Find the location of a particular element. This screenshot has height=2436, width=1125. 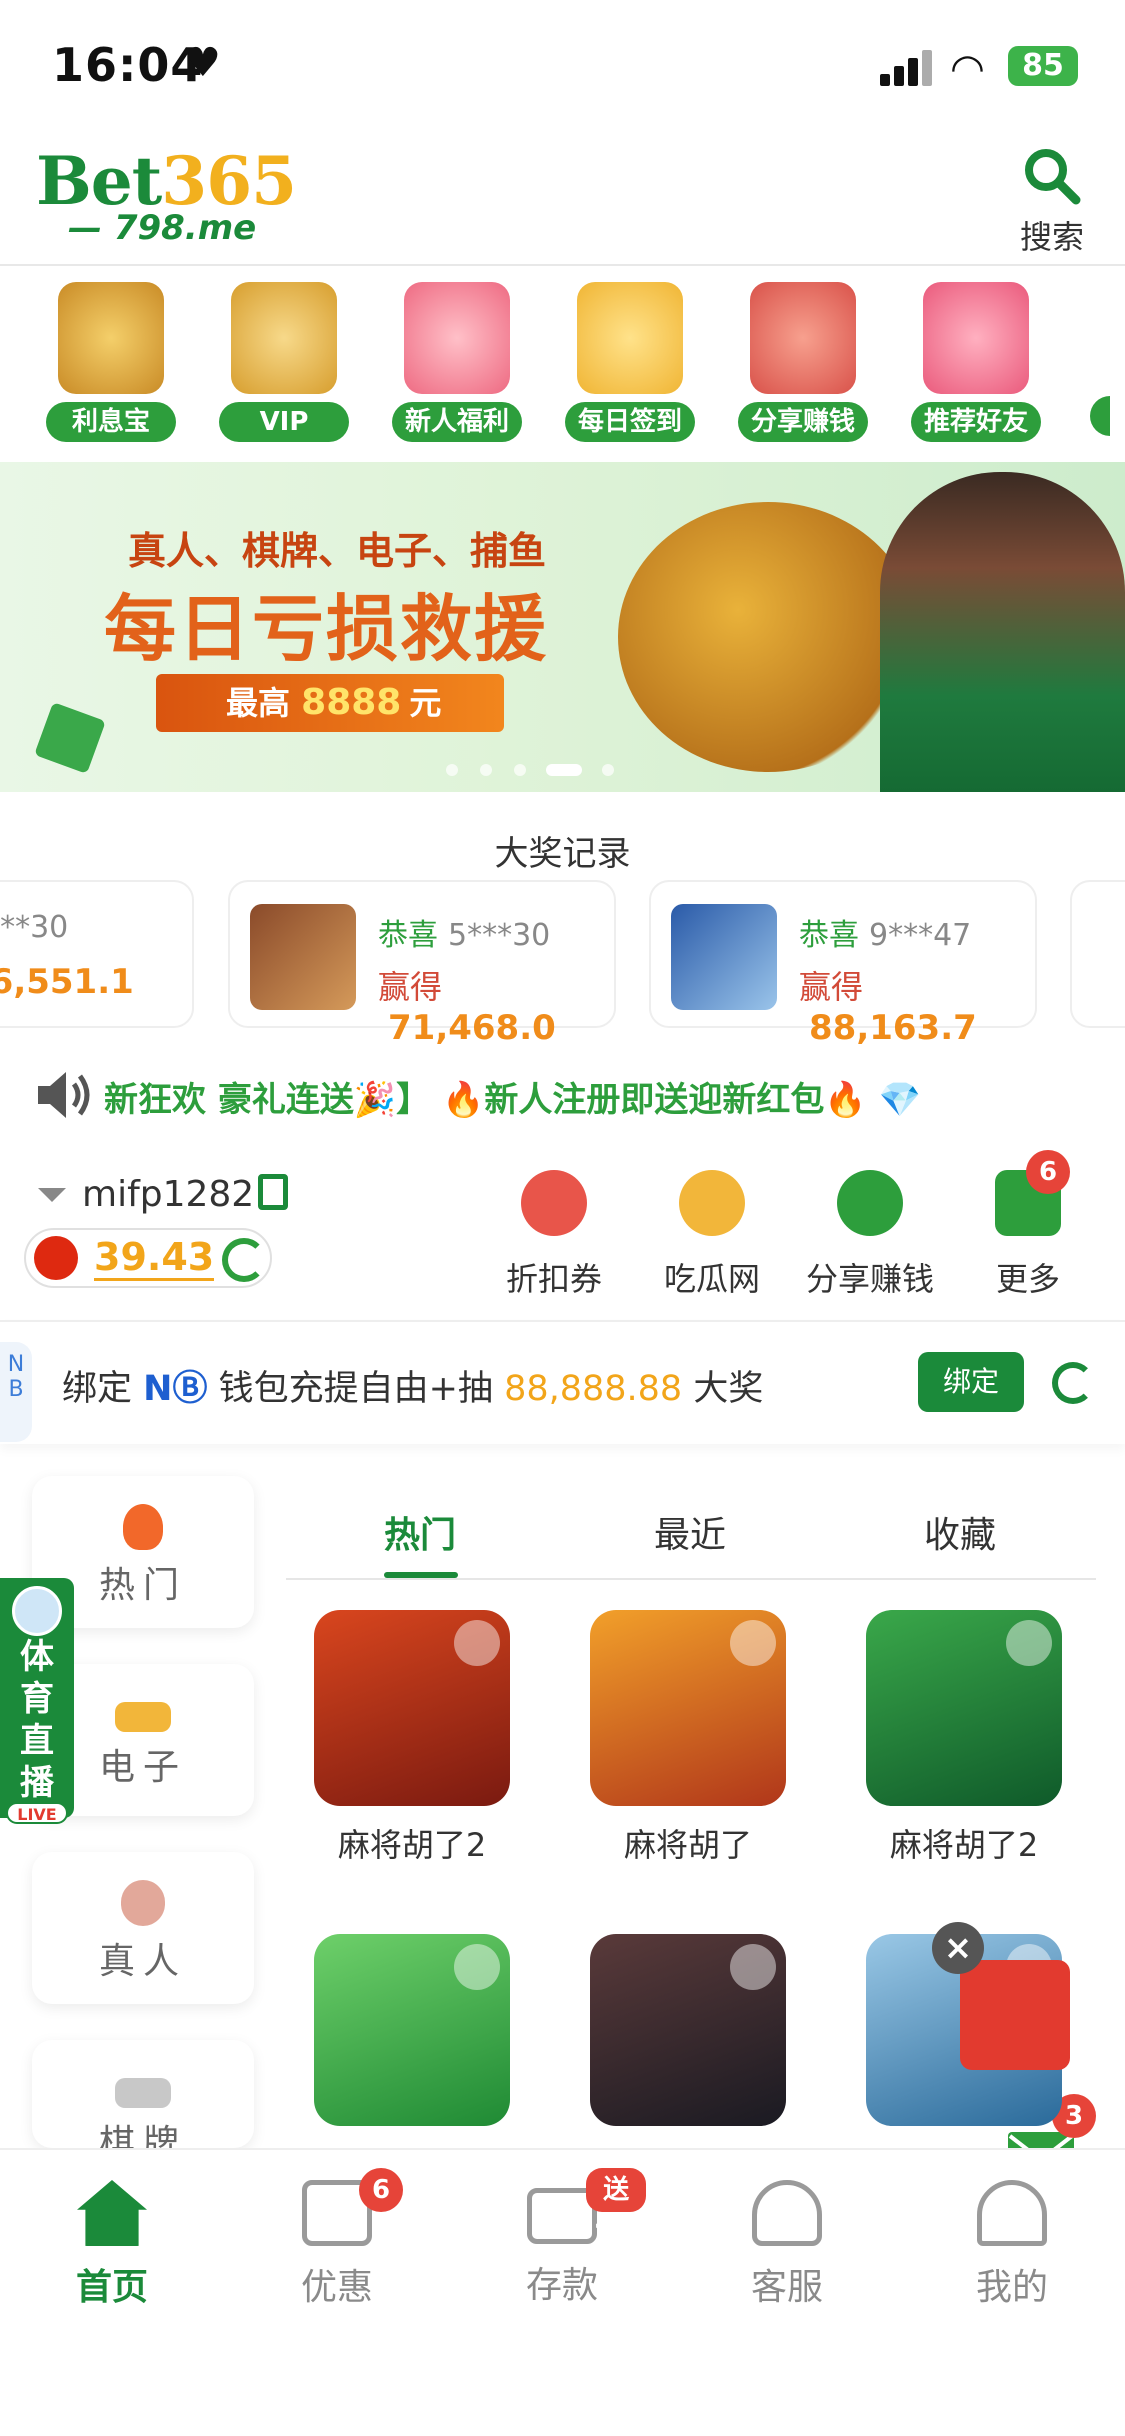

banner-amount-pill: 最高 8888 元 is located at coordinates (330, 703).